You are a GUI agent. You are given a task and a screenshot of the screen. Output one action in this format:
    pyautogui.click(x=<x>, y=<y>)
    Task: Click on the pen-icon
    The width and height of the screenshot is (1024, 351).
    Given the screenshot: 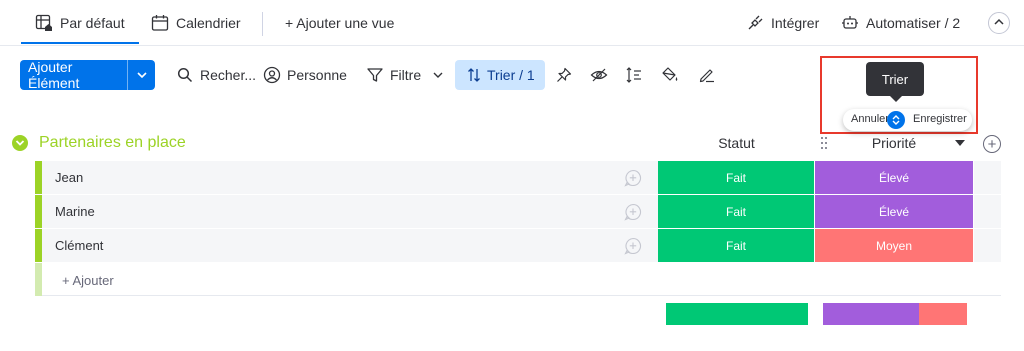 What is the action you would take?
    pyautogui.click(x=707, y=75)
    